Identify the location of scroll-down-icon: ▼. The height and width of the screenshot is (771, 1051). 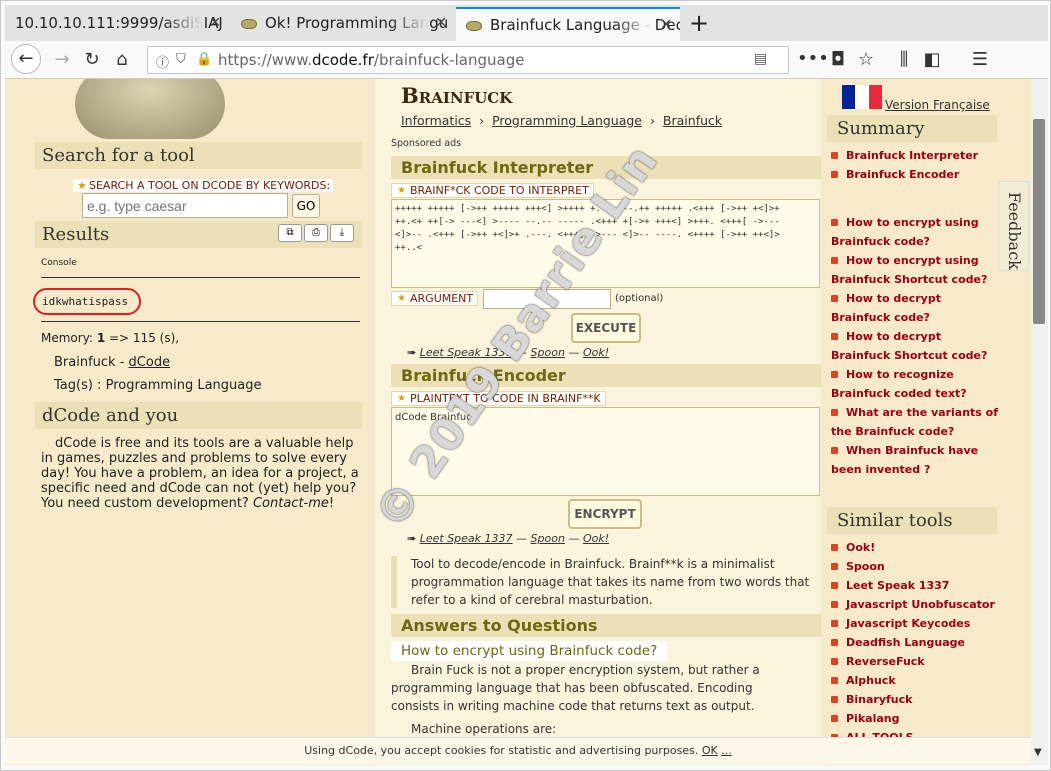
(1038, 752).